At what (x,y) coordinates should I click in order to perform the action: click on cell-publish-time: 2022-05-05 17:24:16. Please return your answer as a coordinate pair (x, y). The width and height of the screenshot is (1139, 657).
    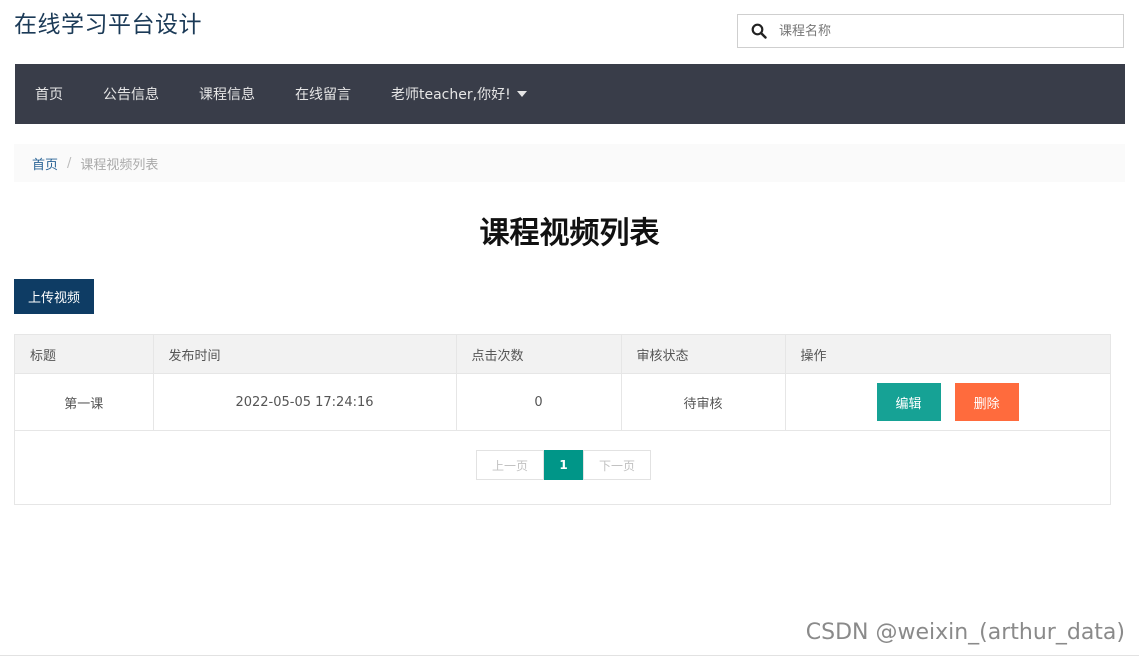
    Looking at the image, I should click on (305, 402).